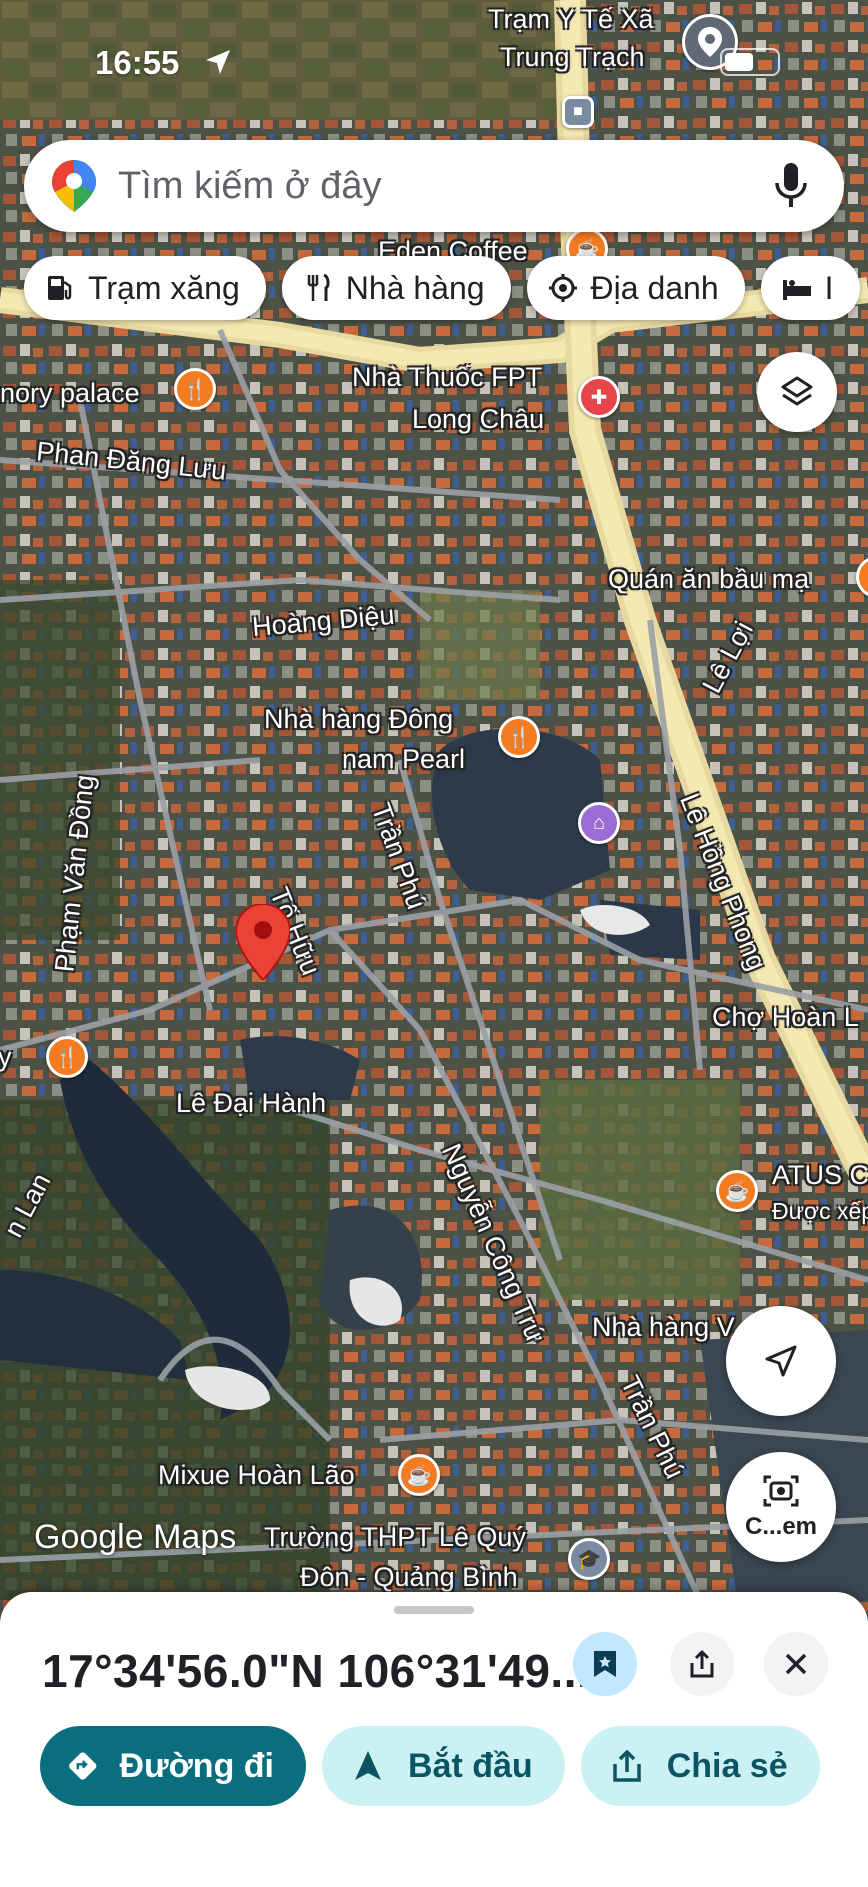 The width and height of the screenshot is (868, 1887). I want to click on location-services-icon, so click(218, 62).